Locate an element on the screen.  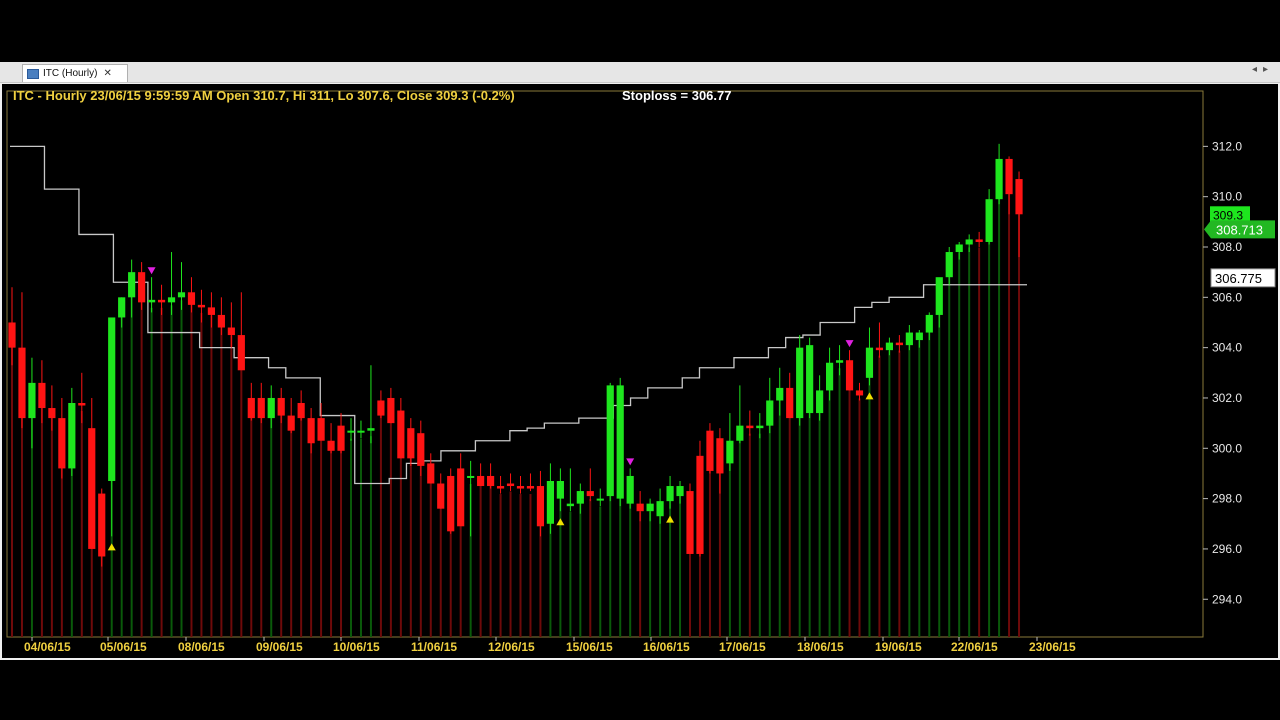
tab-itc-hourly: ITC (Hourly) ✕ is located at coordinates (75, 73).